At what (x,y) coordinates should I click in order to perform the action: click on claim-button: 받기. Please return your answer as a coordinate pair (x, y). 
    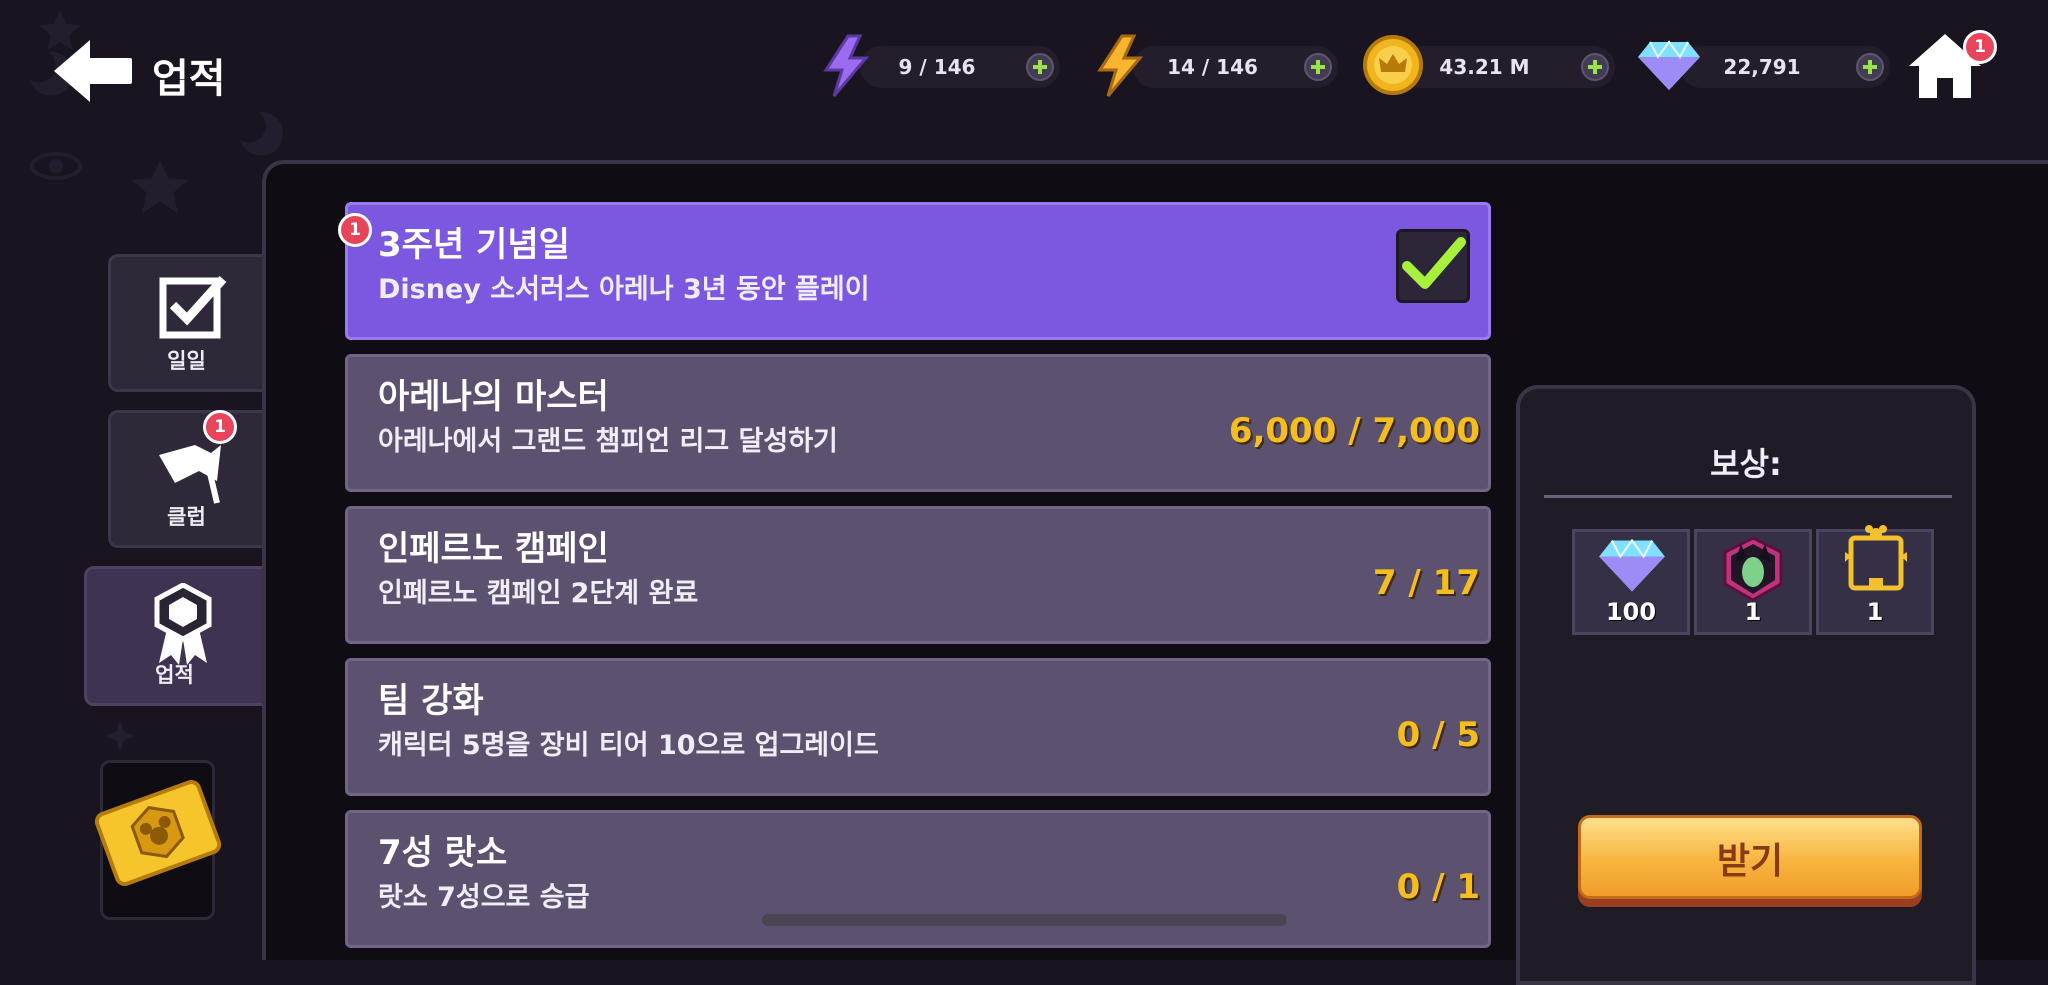
    Looking at the image, I should click on (1750, 857).